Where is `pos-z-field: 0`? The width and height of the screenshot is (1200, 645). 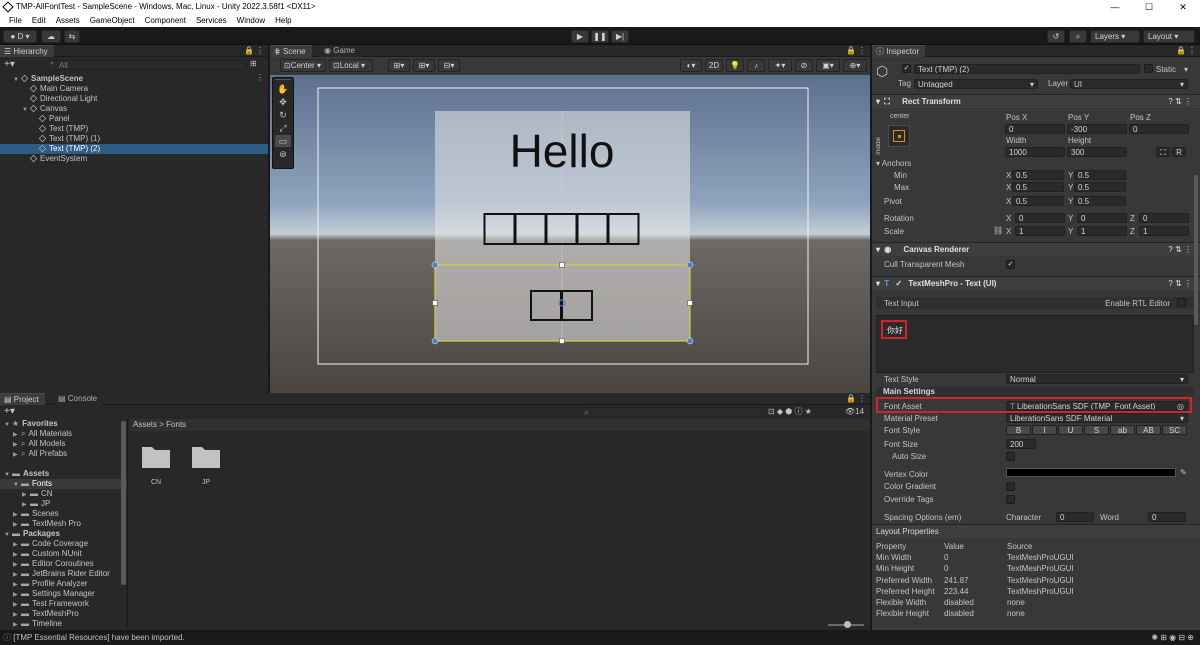
pos-z-field: 0 is located at coordinates (1159, 129).